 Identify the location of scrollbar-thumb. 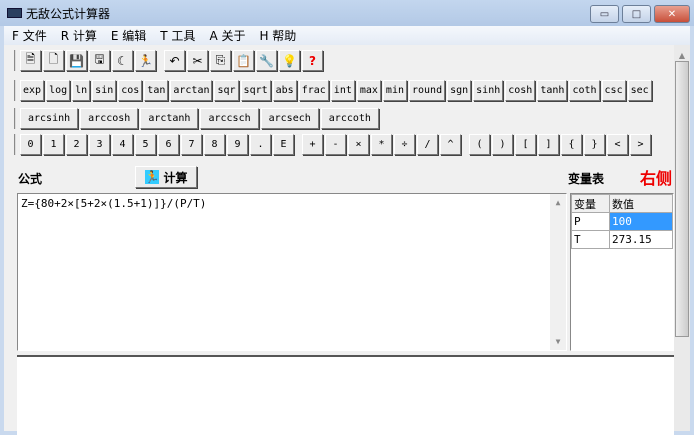
(682, 199).